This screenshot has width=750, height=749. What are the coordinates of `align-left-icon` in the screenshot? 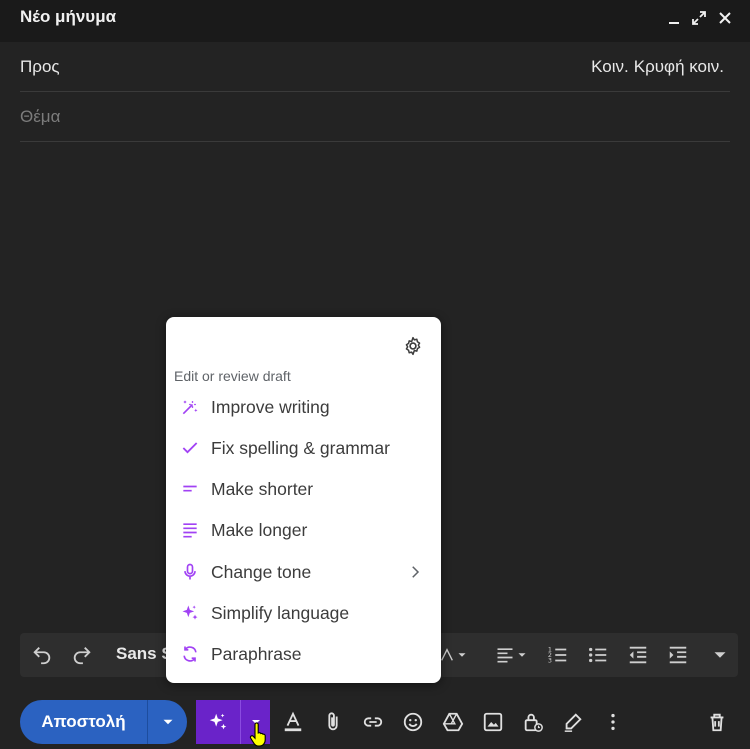 It's located at (505, 655).